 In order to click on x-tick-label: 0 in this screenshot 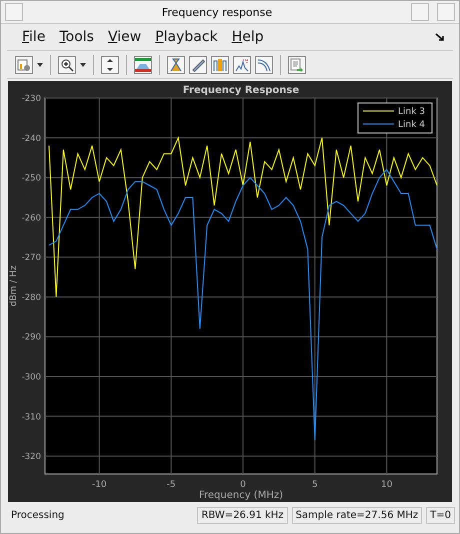, I will do `click(243, 485)`.